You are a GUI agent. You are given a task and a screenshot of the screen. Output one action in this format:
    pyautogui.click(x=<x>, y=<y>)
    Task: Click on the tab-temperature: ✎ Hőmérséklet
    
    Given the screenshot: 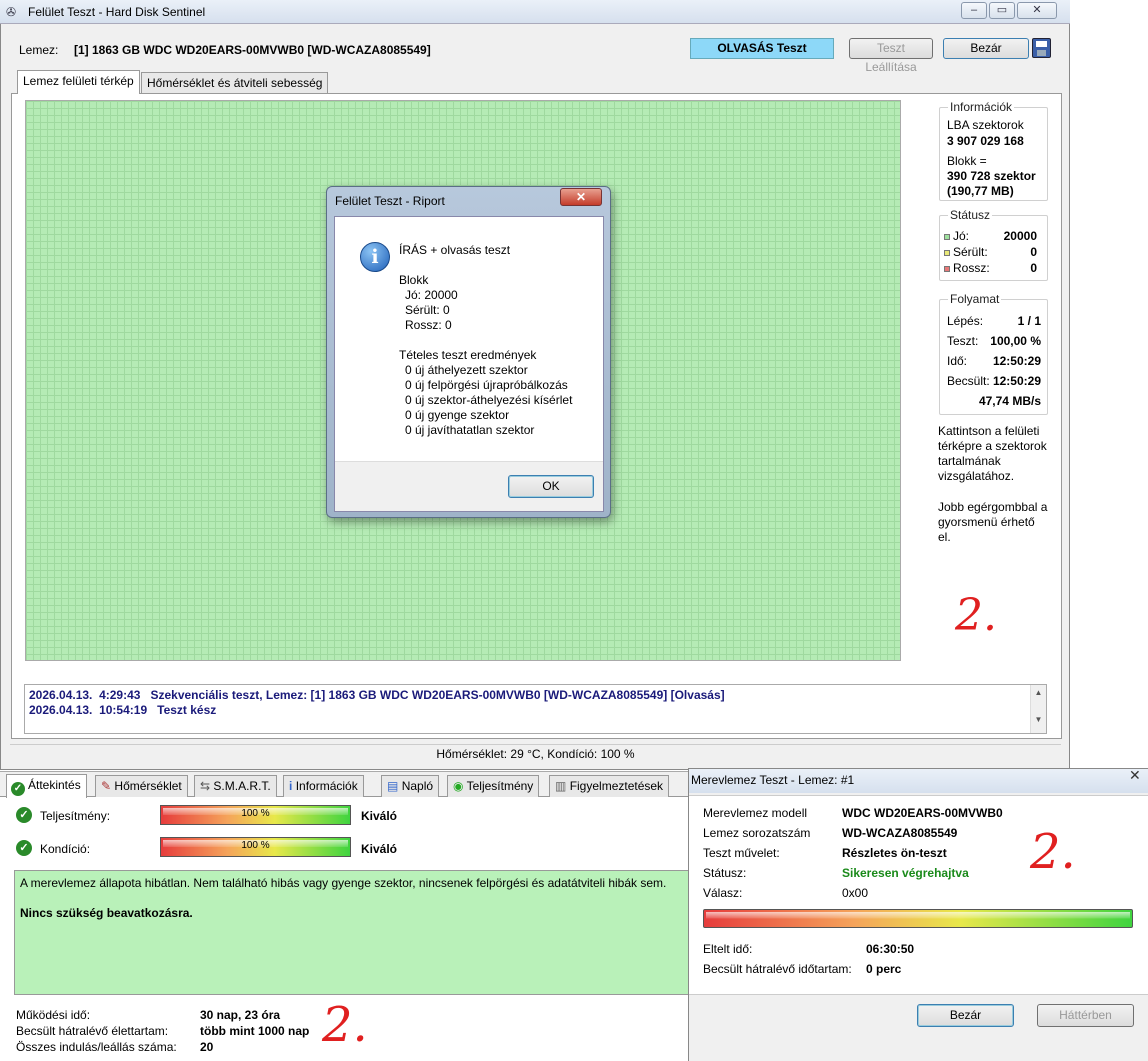 What is the action you would take?
    pyautogui.click(x=141, y=786)
    